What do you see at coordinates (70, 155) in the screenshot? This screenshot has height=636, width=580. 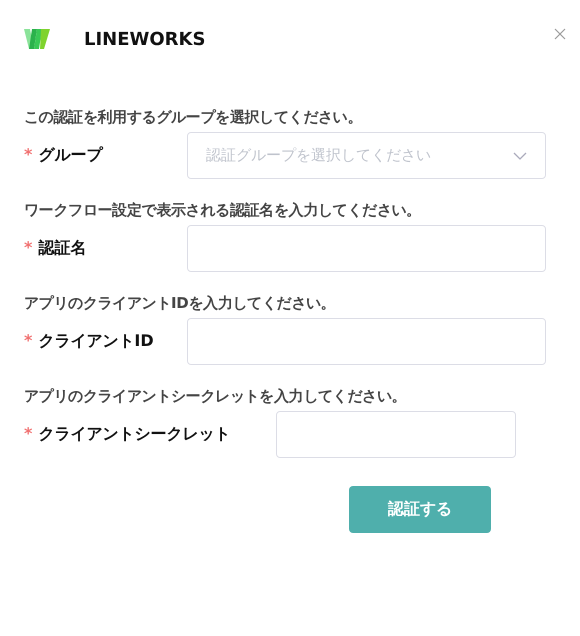 I see `field-label: グループ` at bounding box center [70, 155].